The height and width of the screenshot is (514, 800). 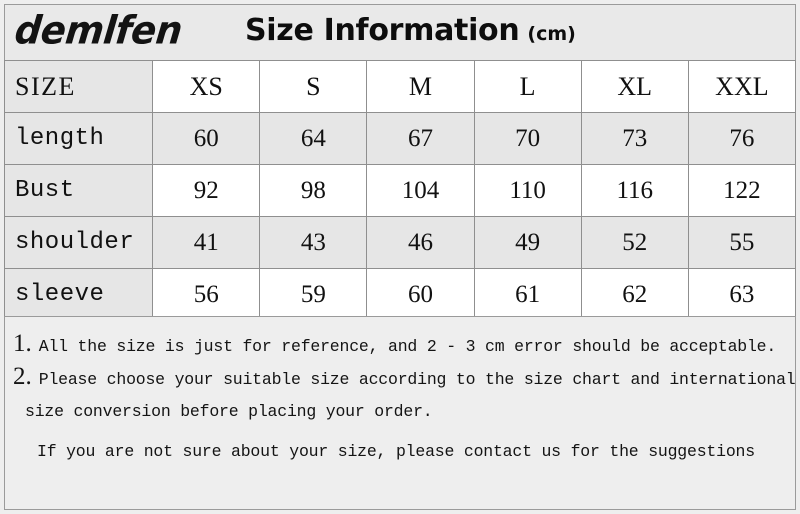 I want to click on cell-shoulder-xxl: 55, so click(x=742, y=242).